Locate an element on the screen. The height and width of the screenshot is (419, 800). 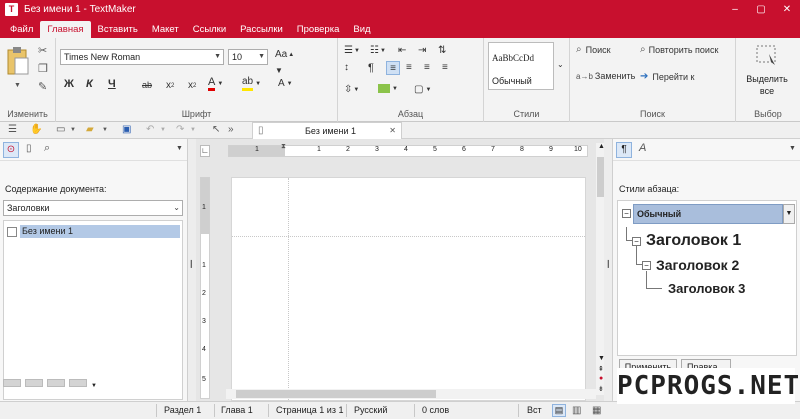
collapse-left-icon: ❙ is located at coordinates (191, 263).